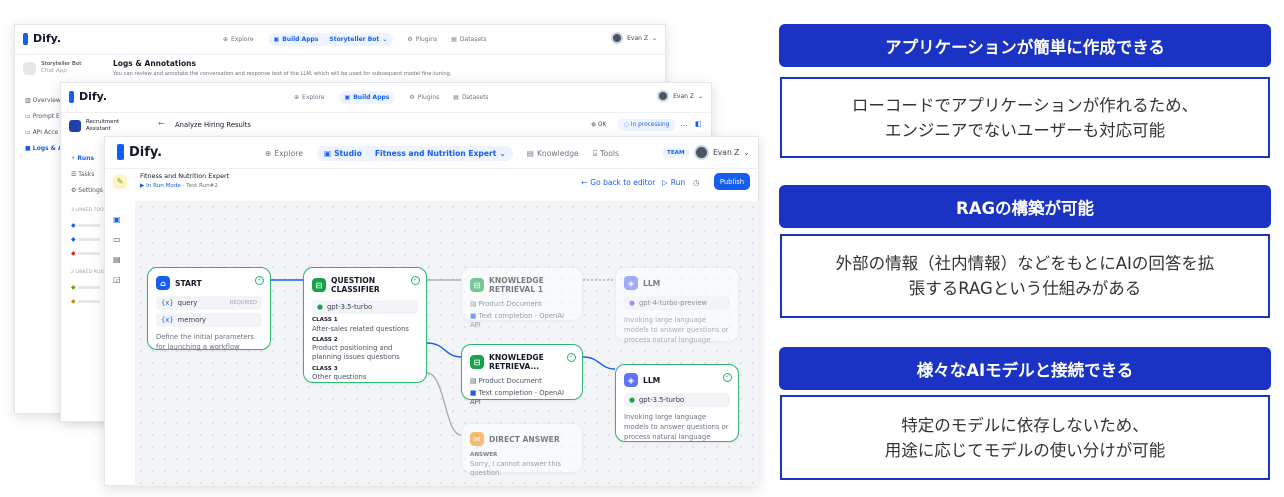 Image resolution: width=1284 pixels, height=497 pixels. Describe the element at coordinates (673, 182) in the screenshot. I see `run-button: ▷ Run` at that location.